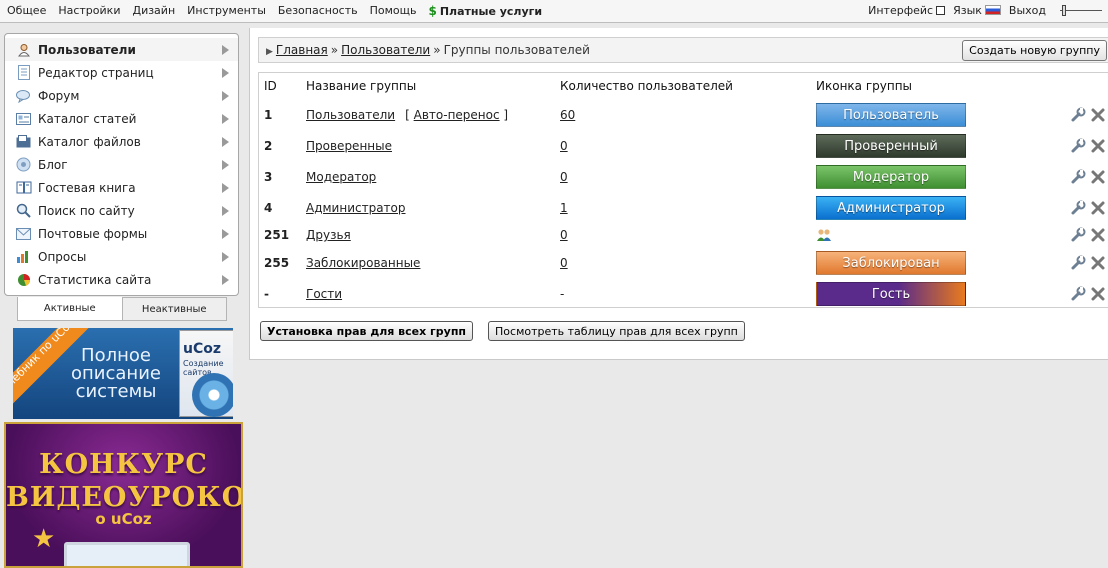 Image resolution: width=1108 pixels, height=568 pixels. I want to click on group-icon-cell: Проверенный, so click(936, 145).